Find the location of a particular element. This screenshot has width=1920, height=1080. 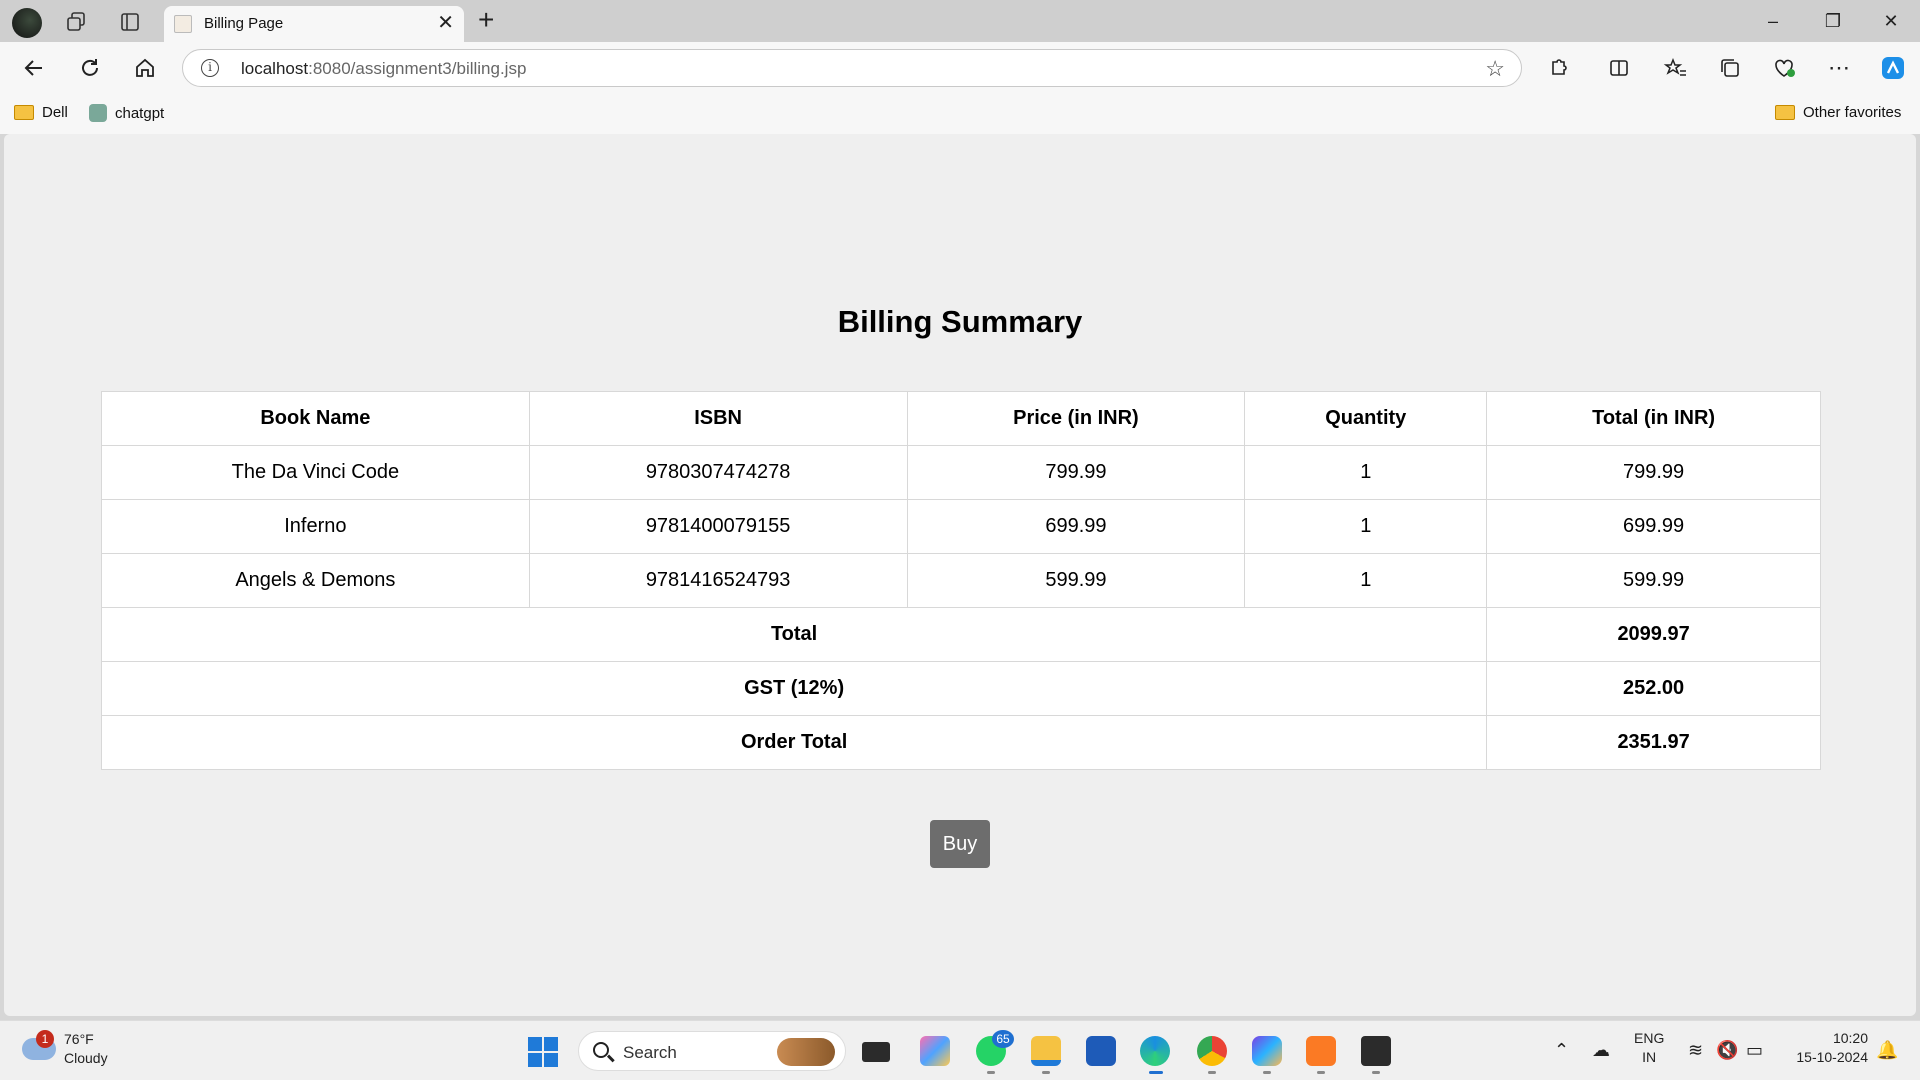

close-window-icon: ✕ is located at coordinates (1891, 21).